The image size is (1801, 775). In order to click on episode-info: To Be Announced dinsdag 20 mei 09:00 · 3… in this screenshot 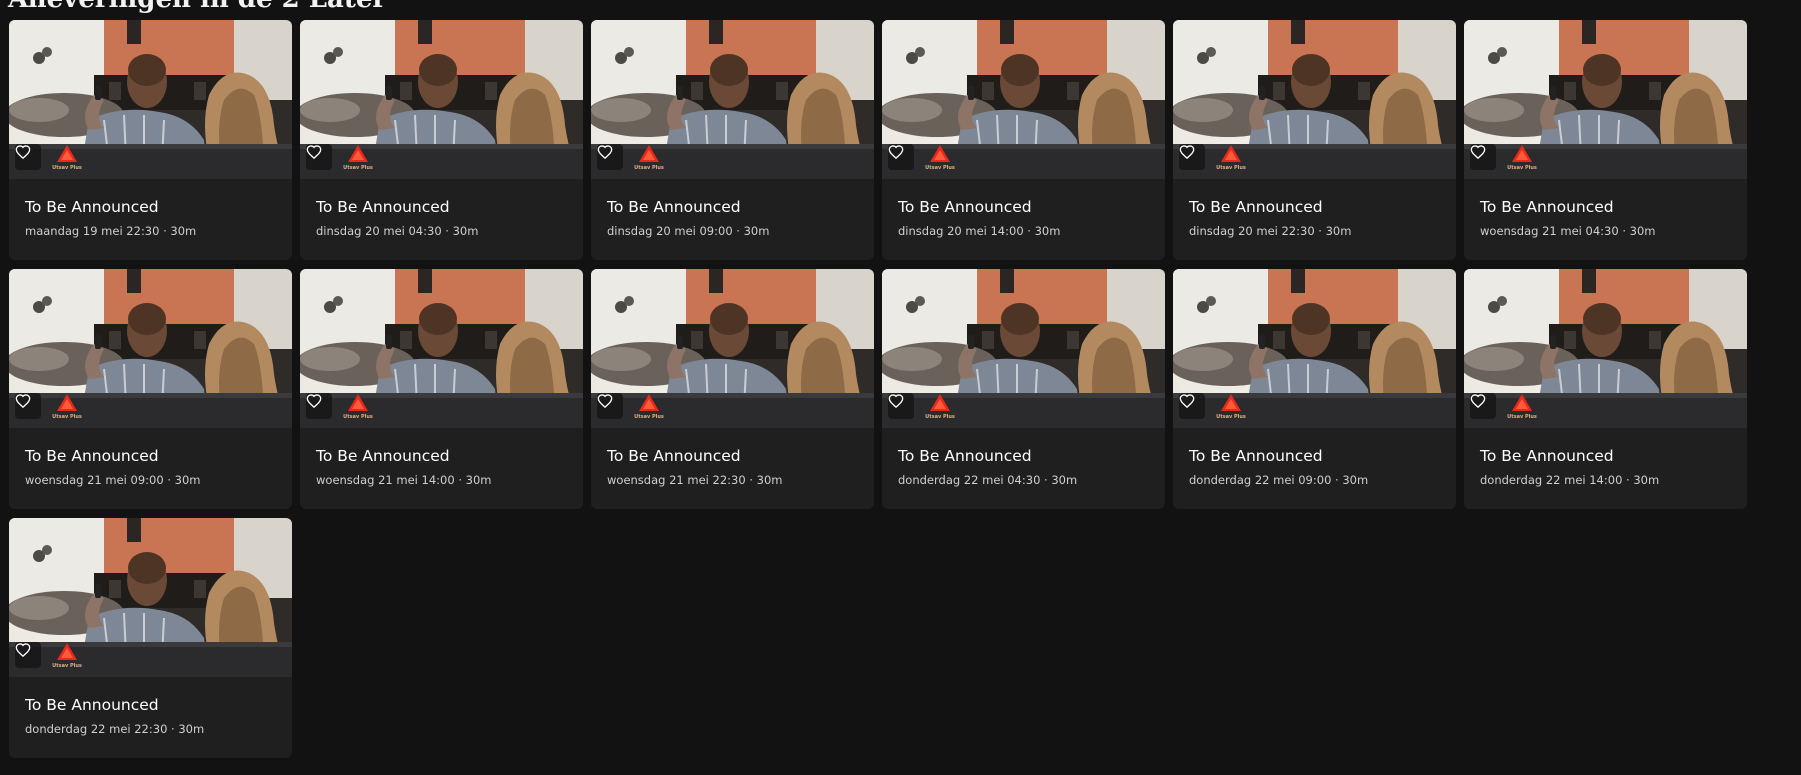, I will do `click(732, 209)`.